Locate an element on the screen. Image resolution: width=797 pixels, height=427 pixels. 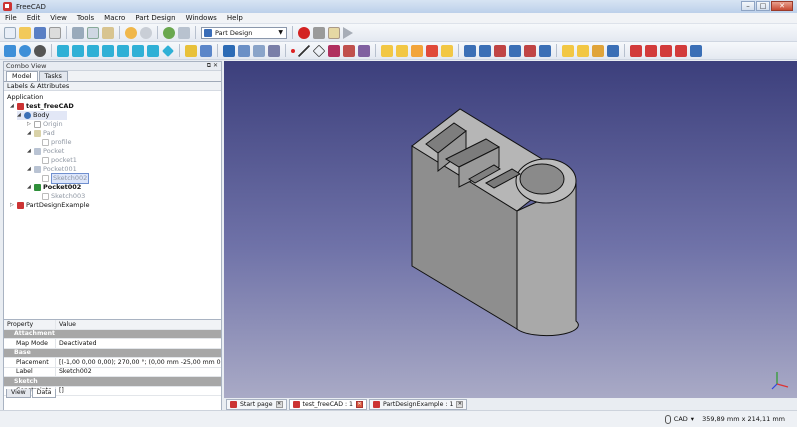
isometric-view-icon is located at coordinates (63, 50).